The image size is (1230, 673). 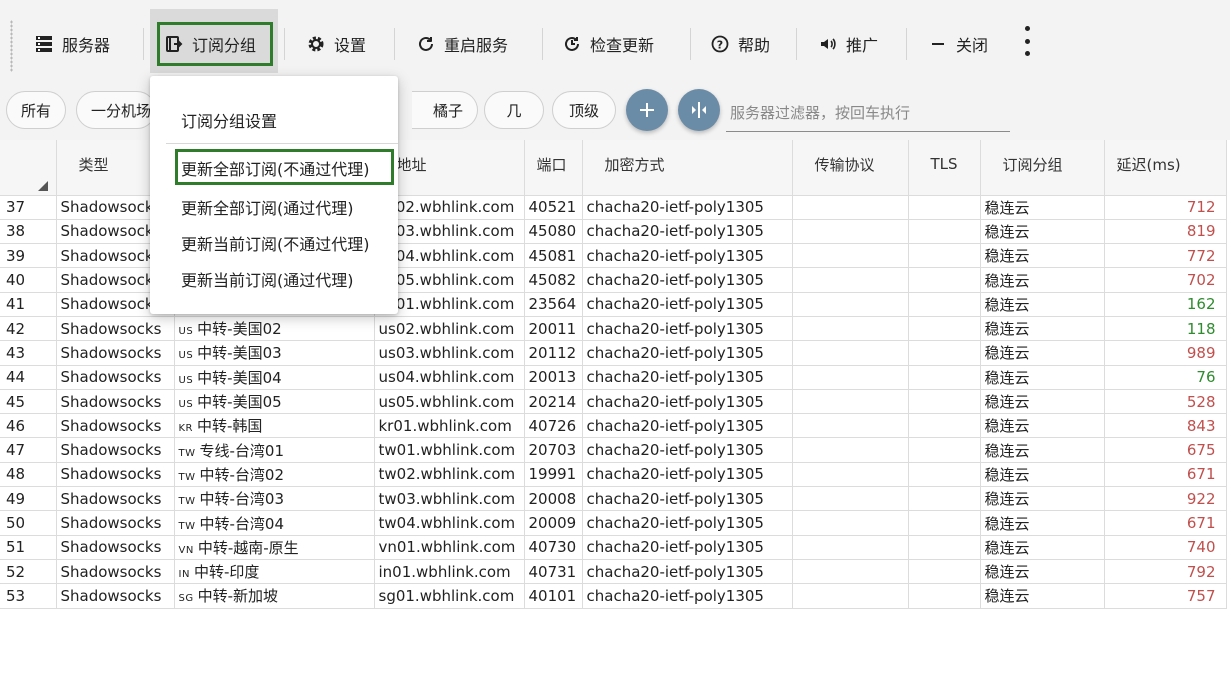 I want to click on menu-divider, so click(x=282, y=143).